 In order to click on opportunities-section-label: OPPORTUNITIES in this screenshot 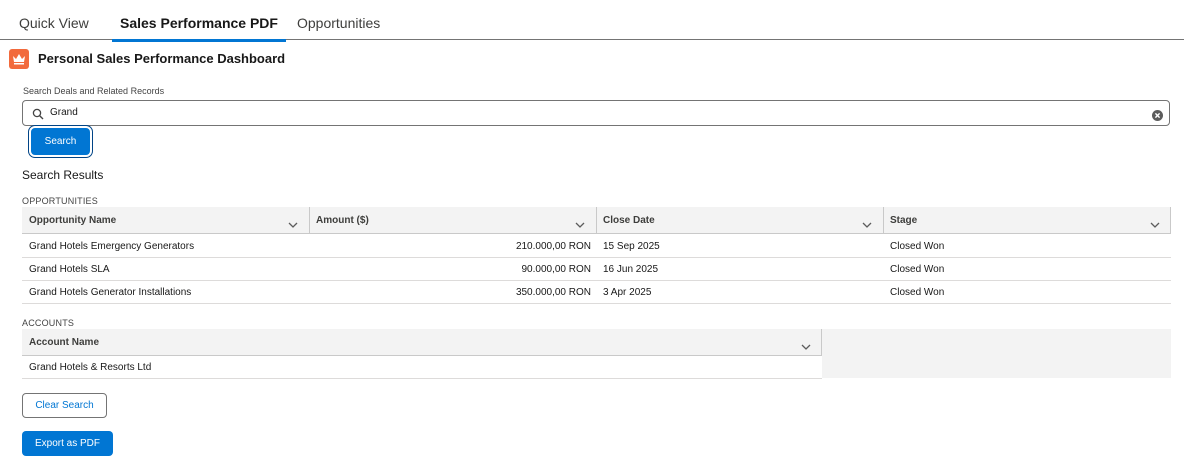, I will do `click(60, 201)`.